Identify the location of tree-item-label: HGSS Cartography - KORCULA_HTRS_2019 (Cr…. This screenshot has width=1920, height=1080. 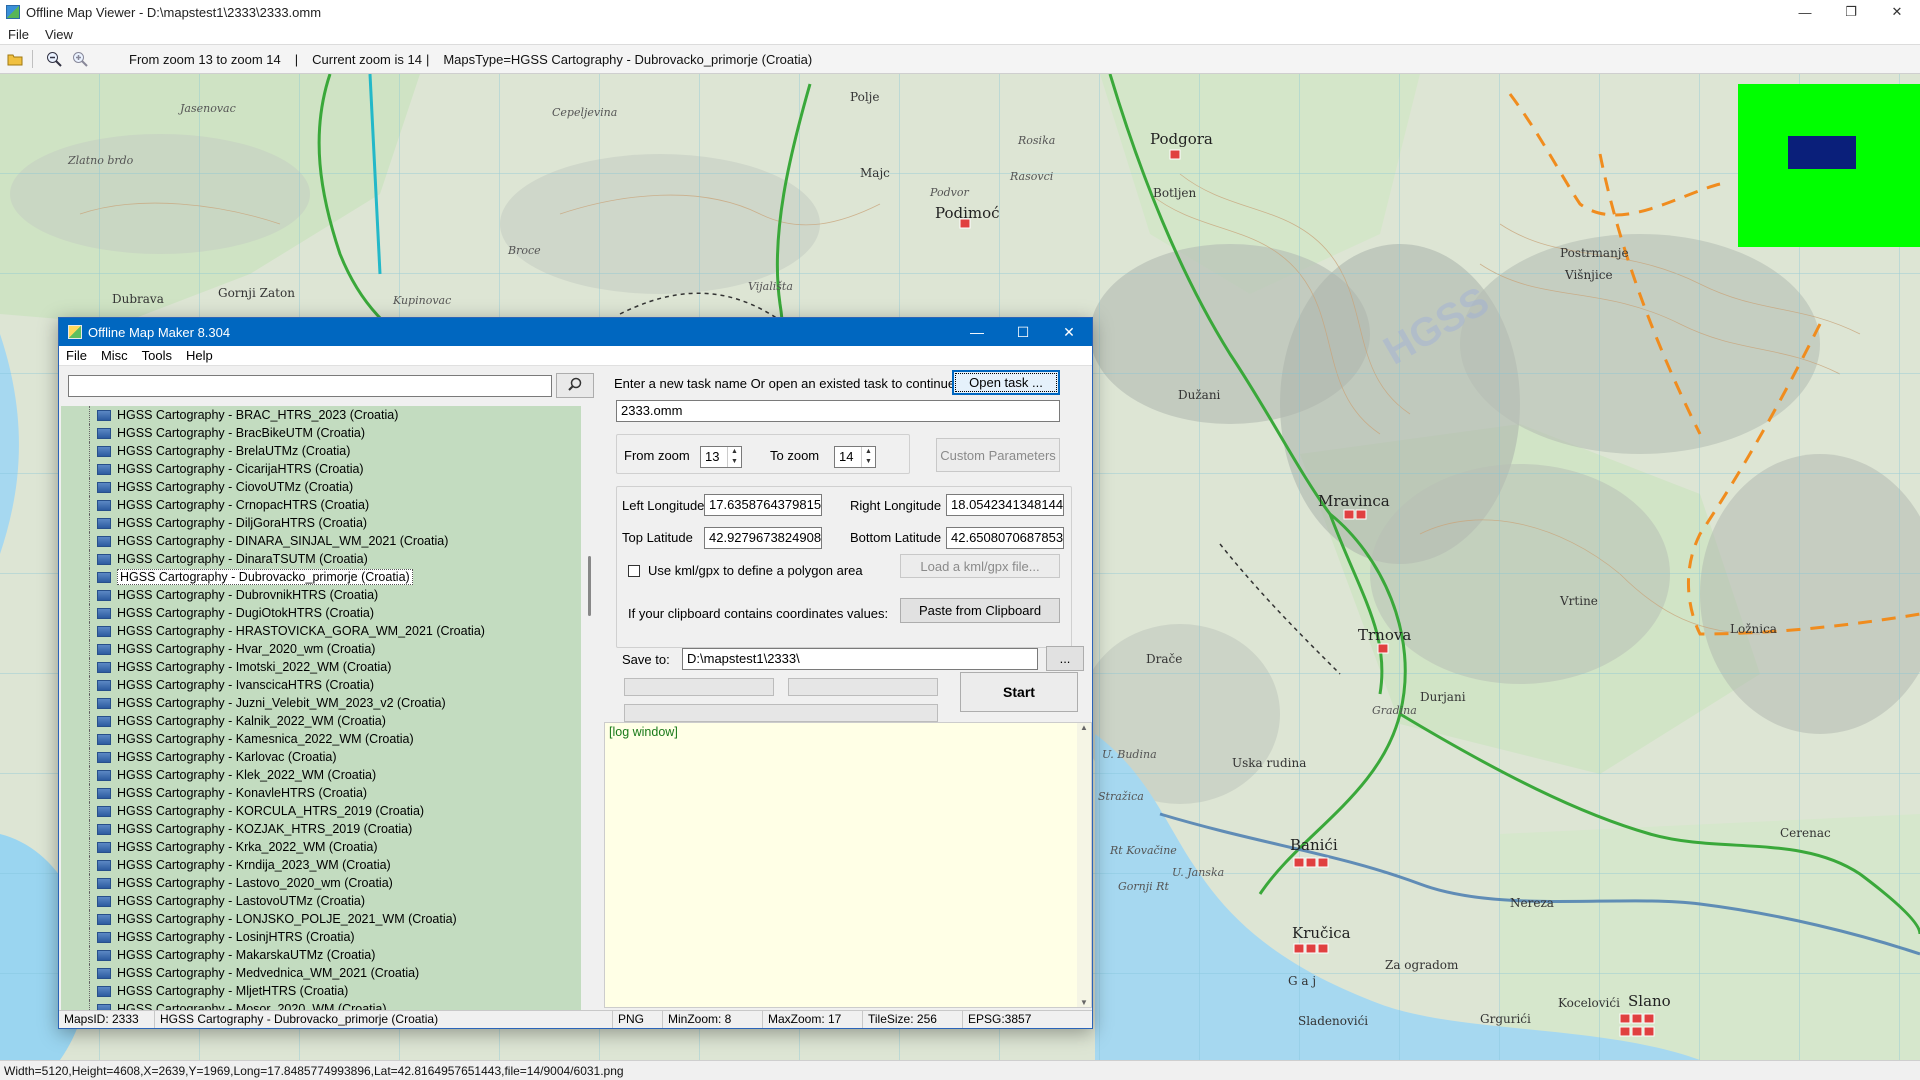
(271, 811).